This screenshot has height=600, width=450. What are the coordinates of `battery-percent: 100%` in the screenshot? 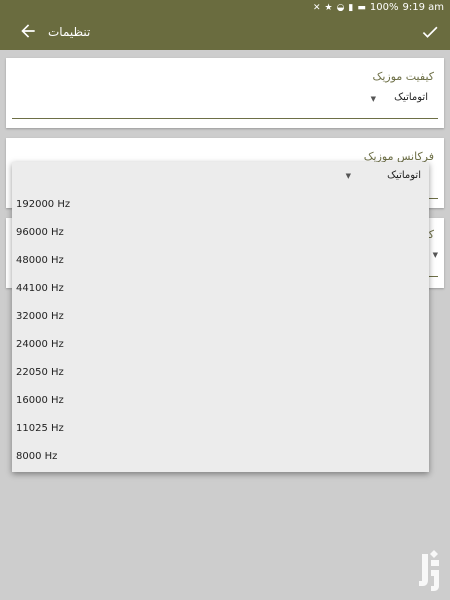 It's located at (384, 7).